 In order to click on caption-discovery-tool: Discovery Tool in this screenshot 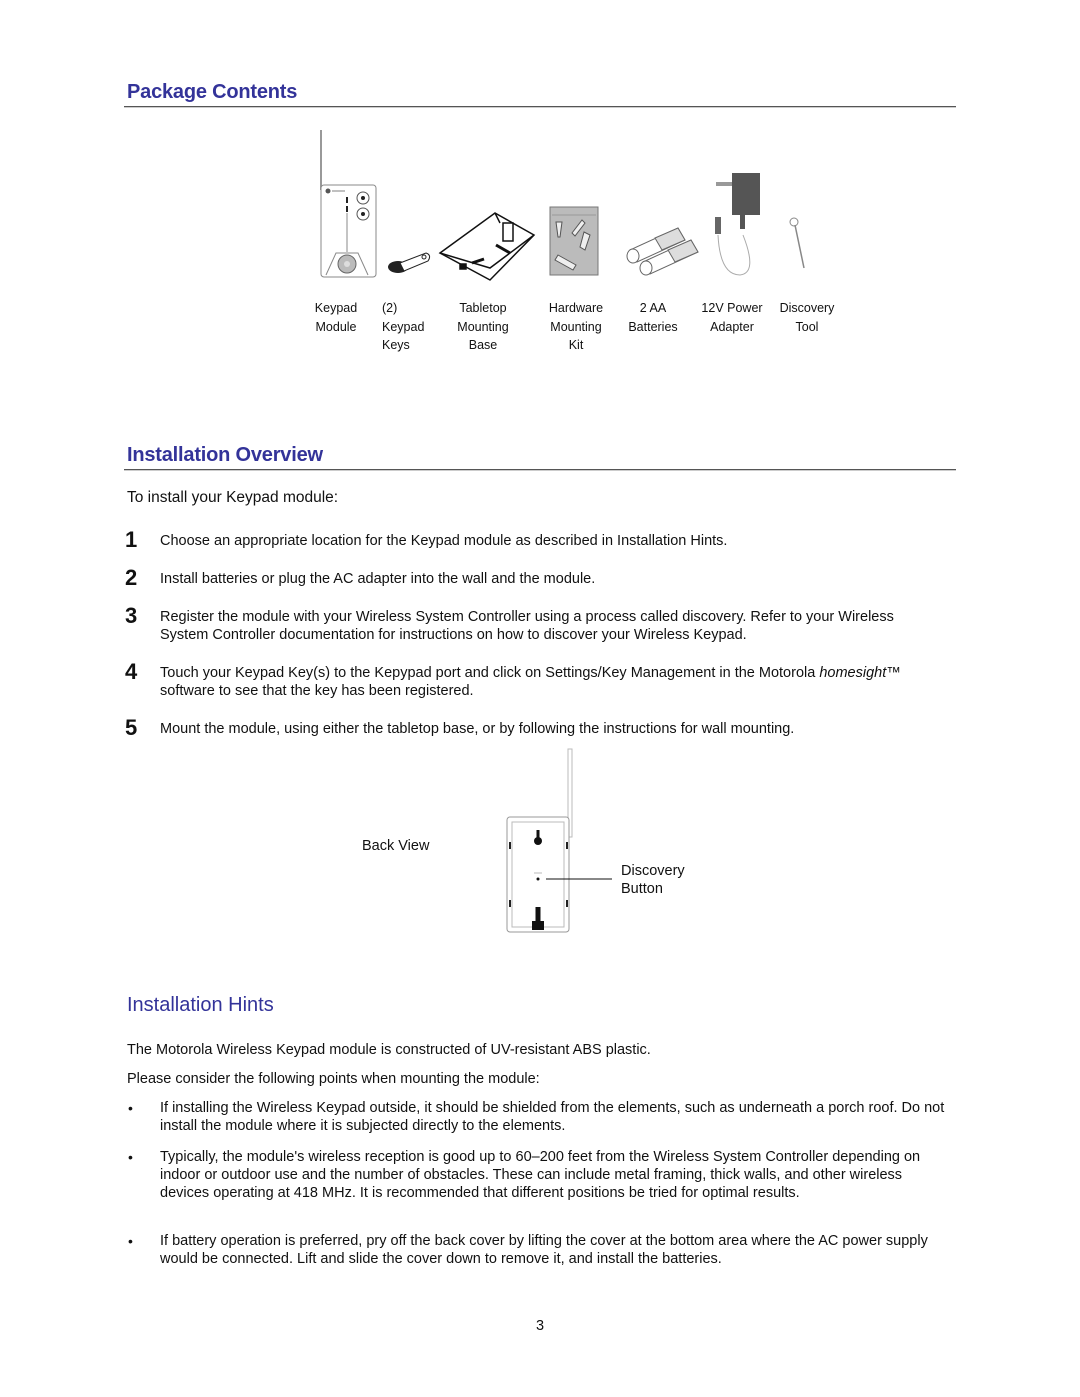, I will do `click(807, 317)`.